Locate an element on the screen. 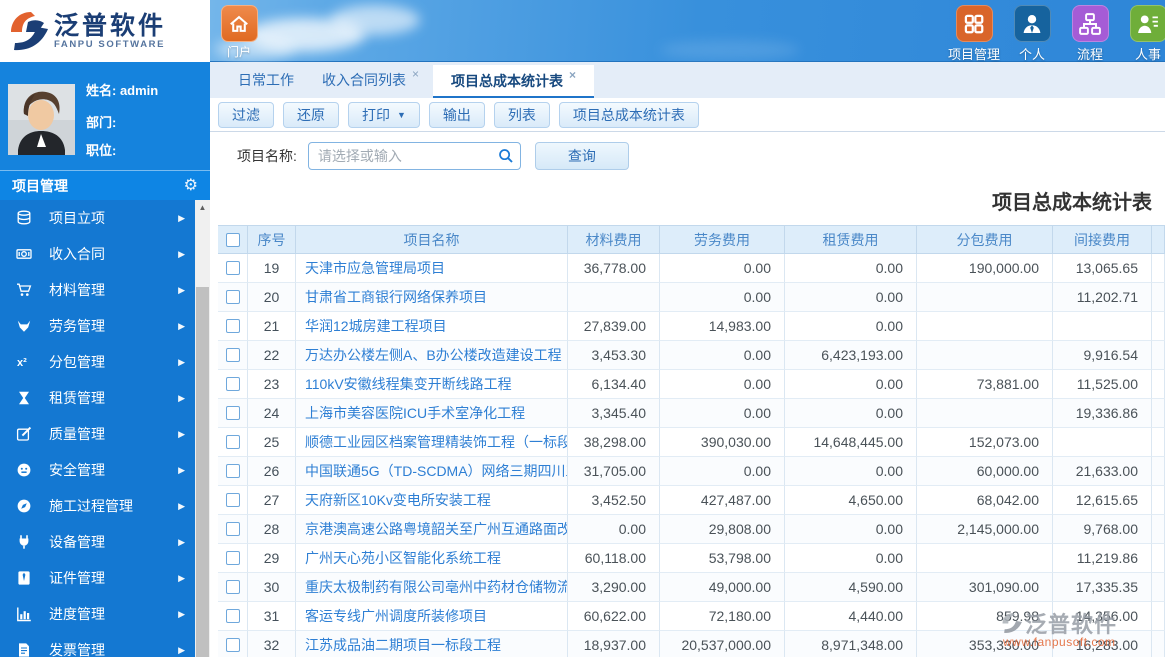 This screenshot has width=1165, height=657. nav-portal: 门户 is located at coordinates (239, 32).